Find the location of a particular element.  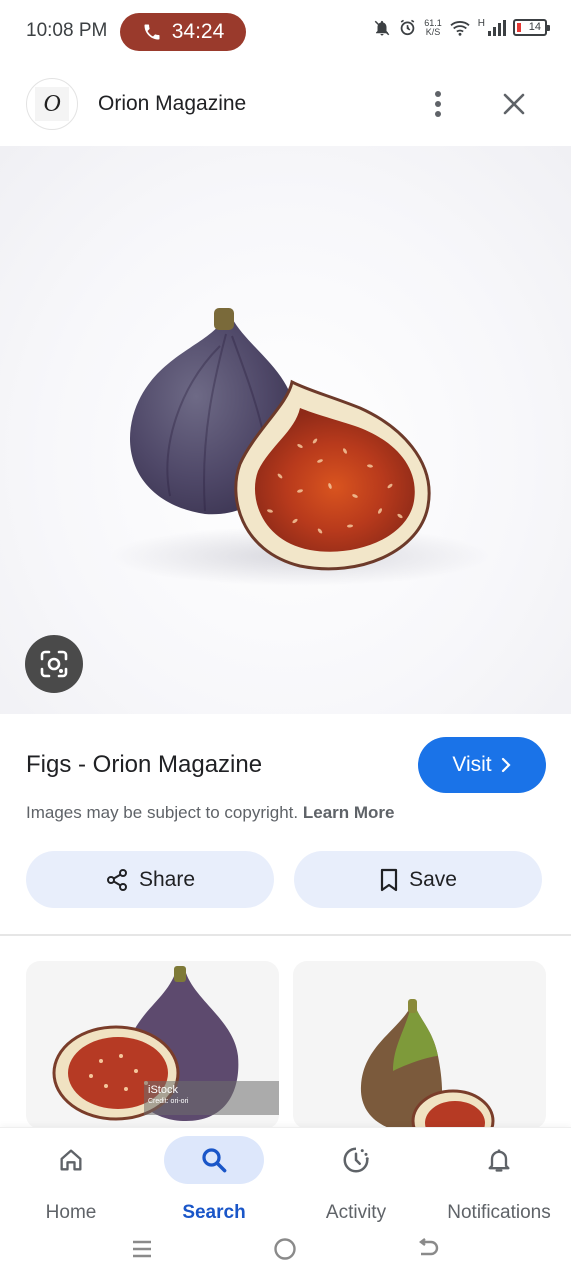

system-navigation-bar is located at coordinates (285, 1251).